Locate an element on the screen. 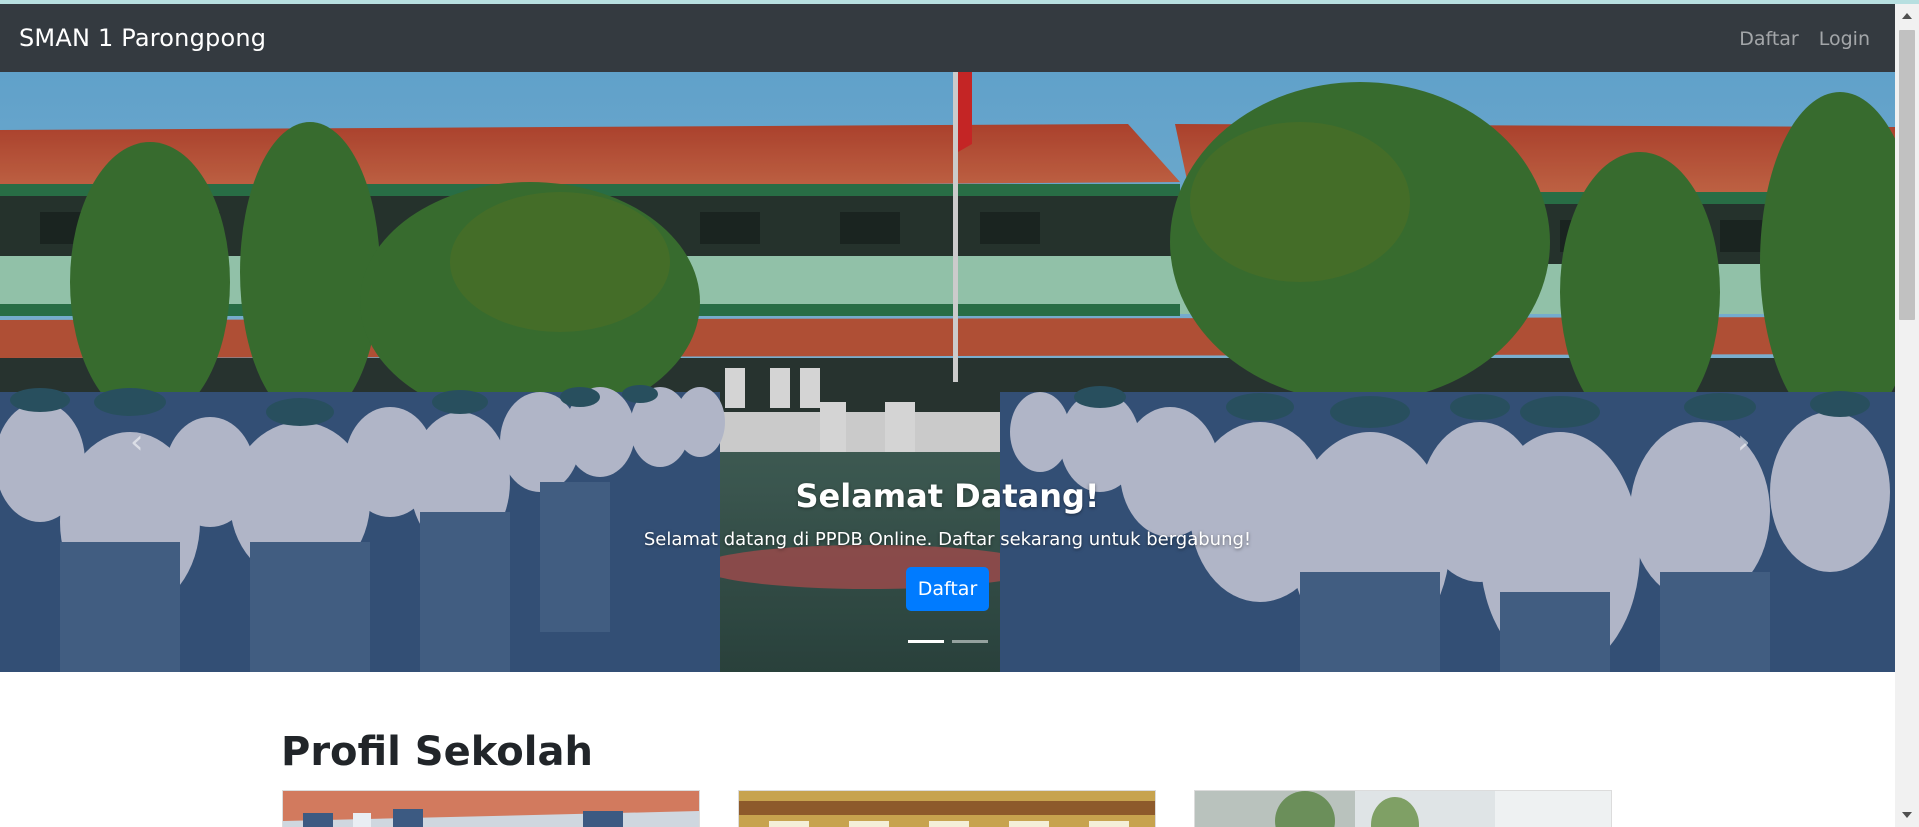 Image resolution: width=1919 pixels, height=827 pixels. caption-title: Selamat Datang! is located at coordinates (947, 496).